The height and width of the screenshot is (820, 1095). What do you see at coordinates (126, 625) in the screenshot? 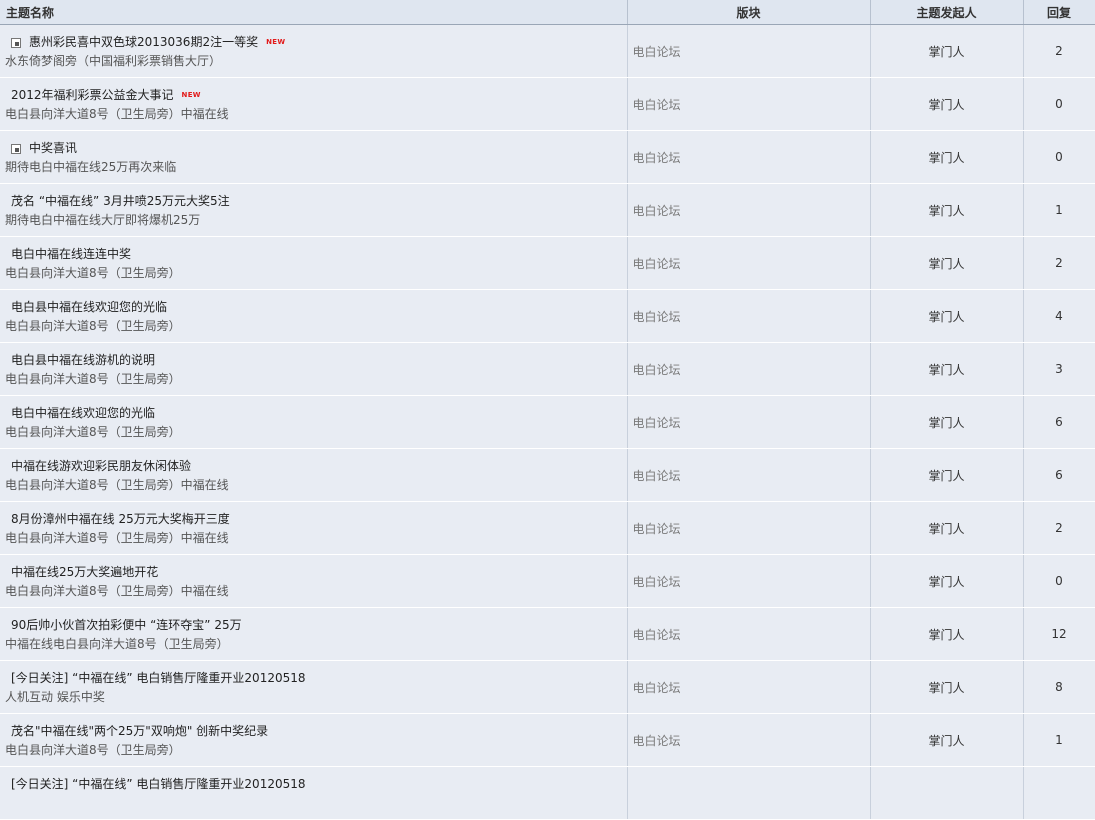
I see `topic-title-link: 90后帅小伙首次拍彩便中 “连环夺宝” 25万` at bounding box center [126, 625].